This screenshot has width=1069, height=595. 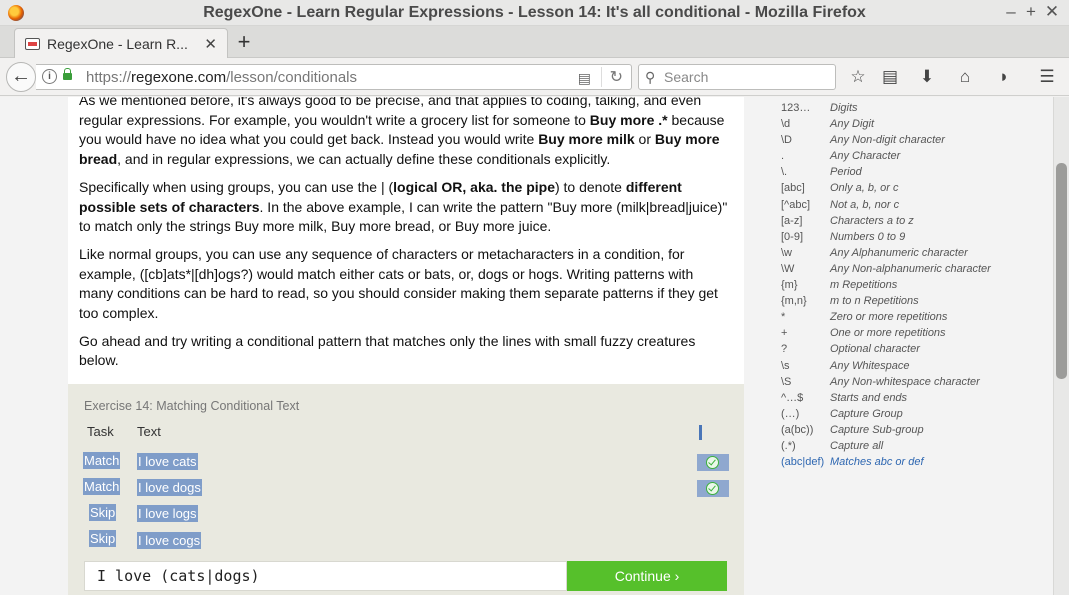 What do you see at coordinates (169, 487) in the screenshot?
I see `exercise-text: I love dogs` at bounding box center [169, 487].